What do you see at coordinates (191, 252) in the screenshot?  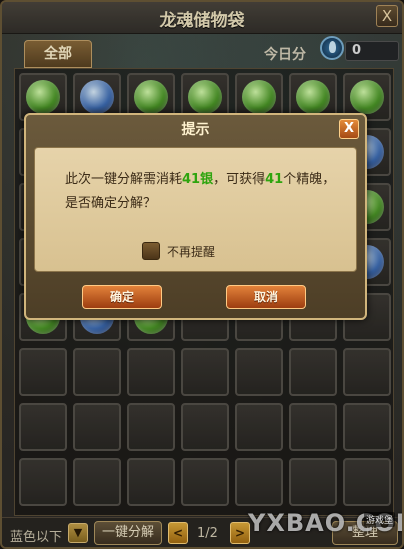 I see `dont-remind-label: 不再提醒` at bounding box center [191, 252].